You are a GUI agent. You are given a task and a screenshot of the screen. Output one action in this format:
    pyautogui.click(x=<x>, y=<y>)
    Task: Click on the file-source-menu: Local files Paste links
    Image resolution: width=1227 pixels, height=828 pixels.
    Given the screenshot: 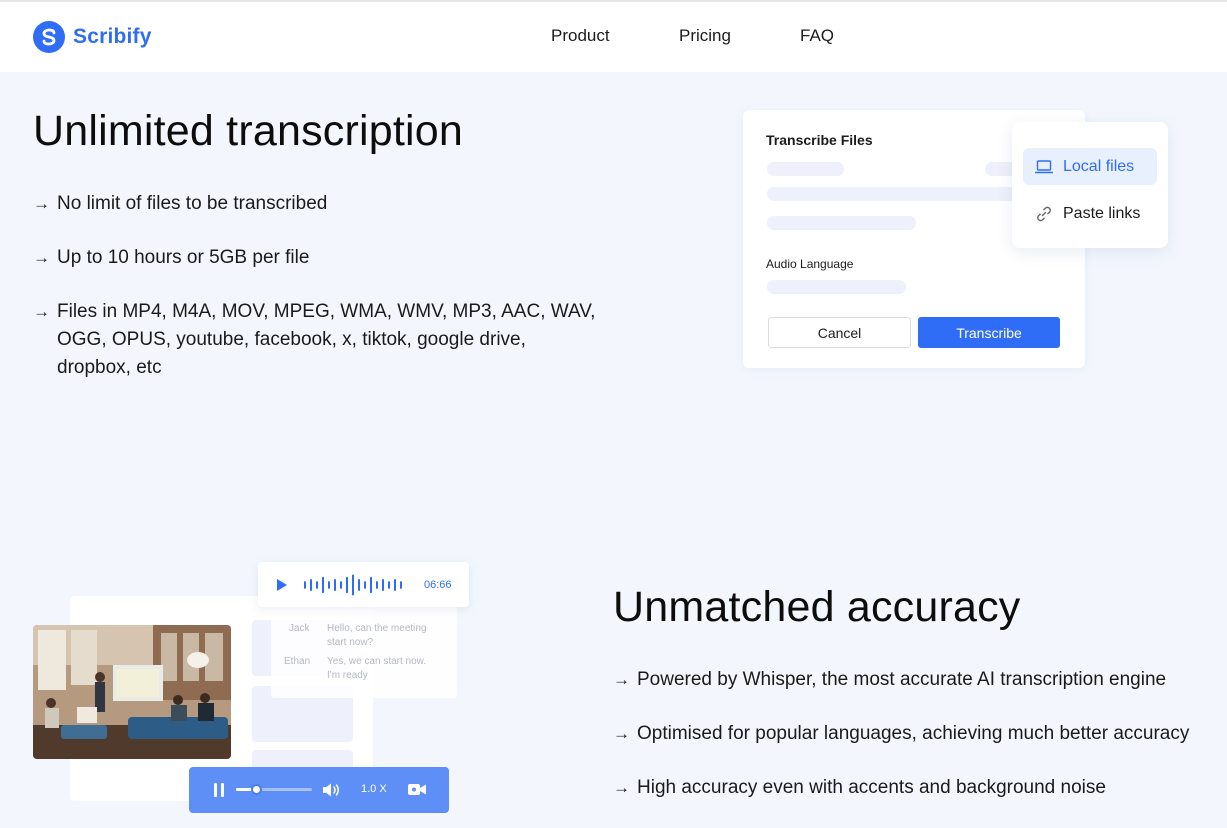 What is the action you would take?
    pyautogui.click(x=1090, y=185)
    